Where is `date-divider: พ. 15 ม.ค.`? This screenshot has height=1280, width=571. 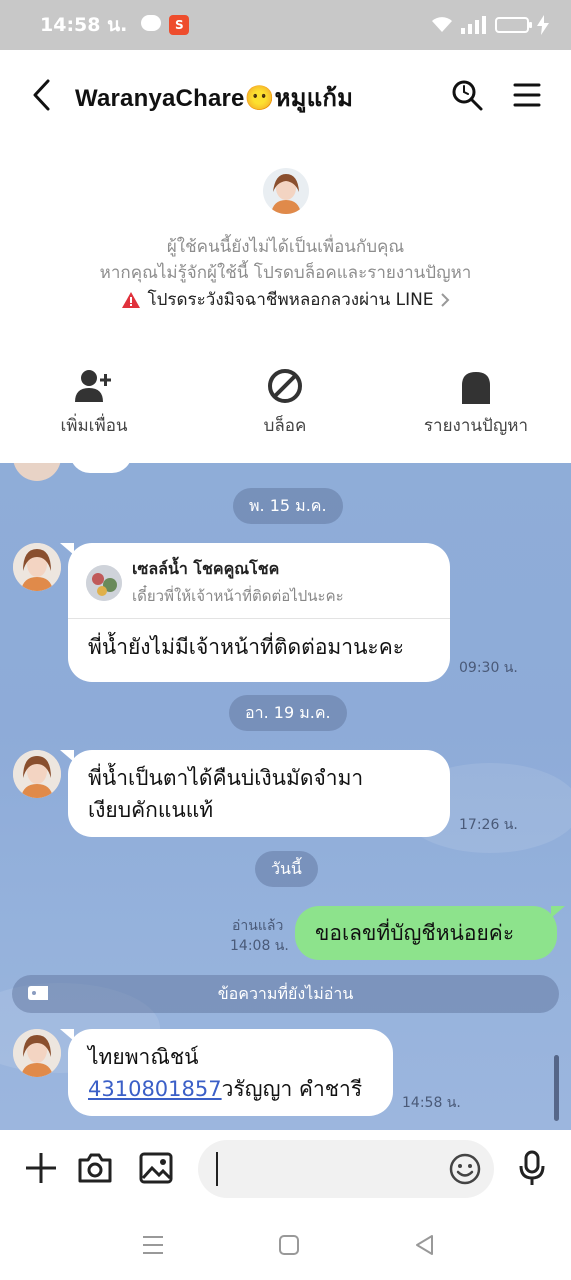
date-divider: พ. 15 ม.ค. is located at coordinates (288, 506).